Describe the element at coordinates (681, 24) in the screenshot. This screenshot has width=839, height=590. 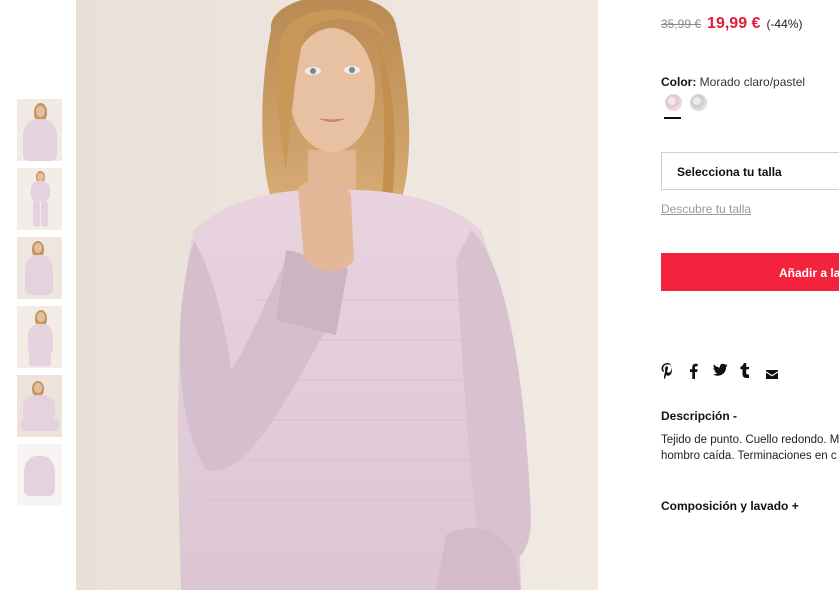
I see `original-price: 35,99 €` at that location.